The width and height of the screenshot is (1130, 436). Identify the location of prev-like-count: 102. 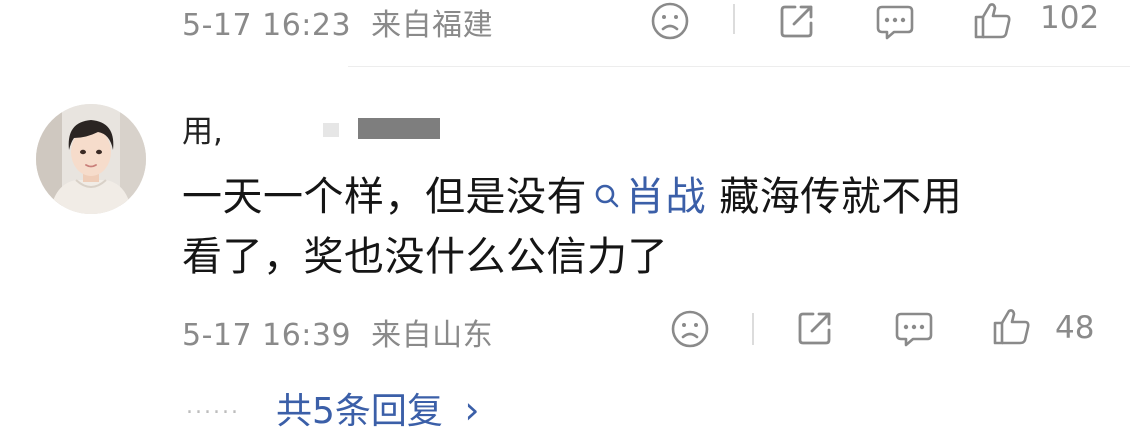
(1070, 18).